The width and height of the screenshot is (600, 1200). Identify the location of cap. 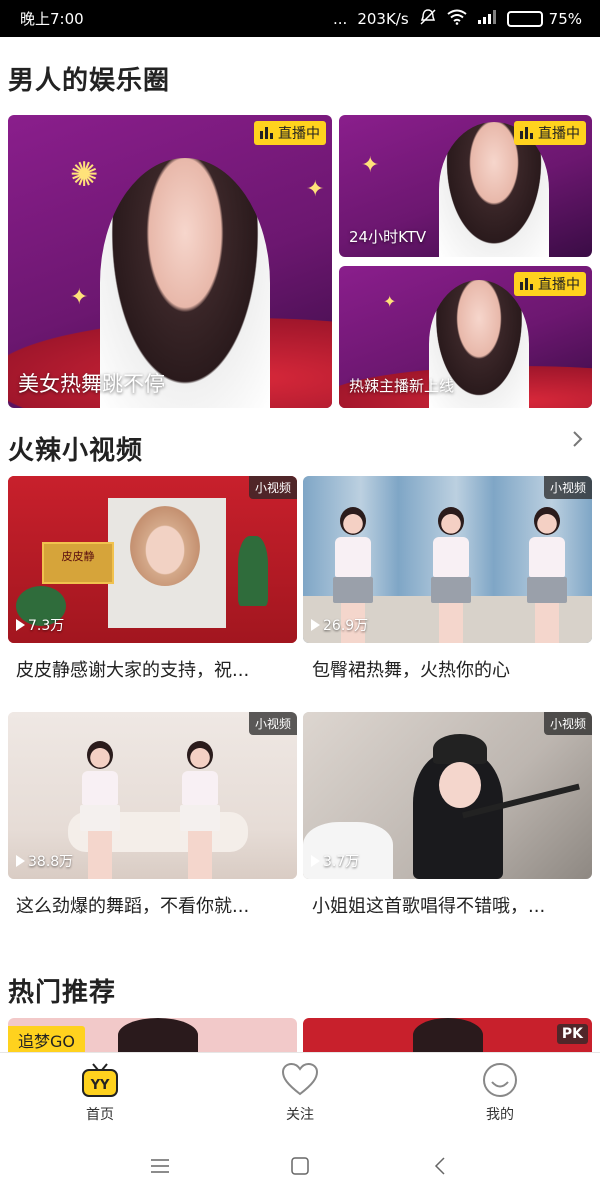
(460, 749).